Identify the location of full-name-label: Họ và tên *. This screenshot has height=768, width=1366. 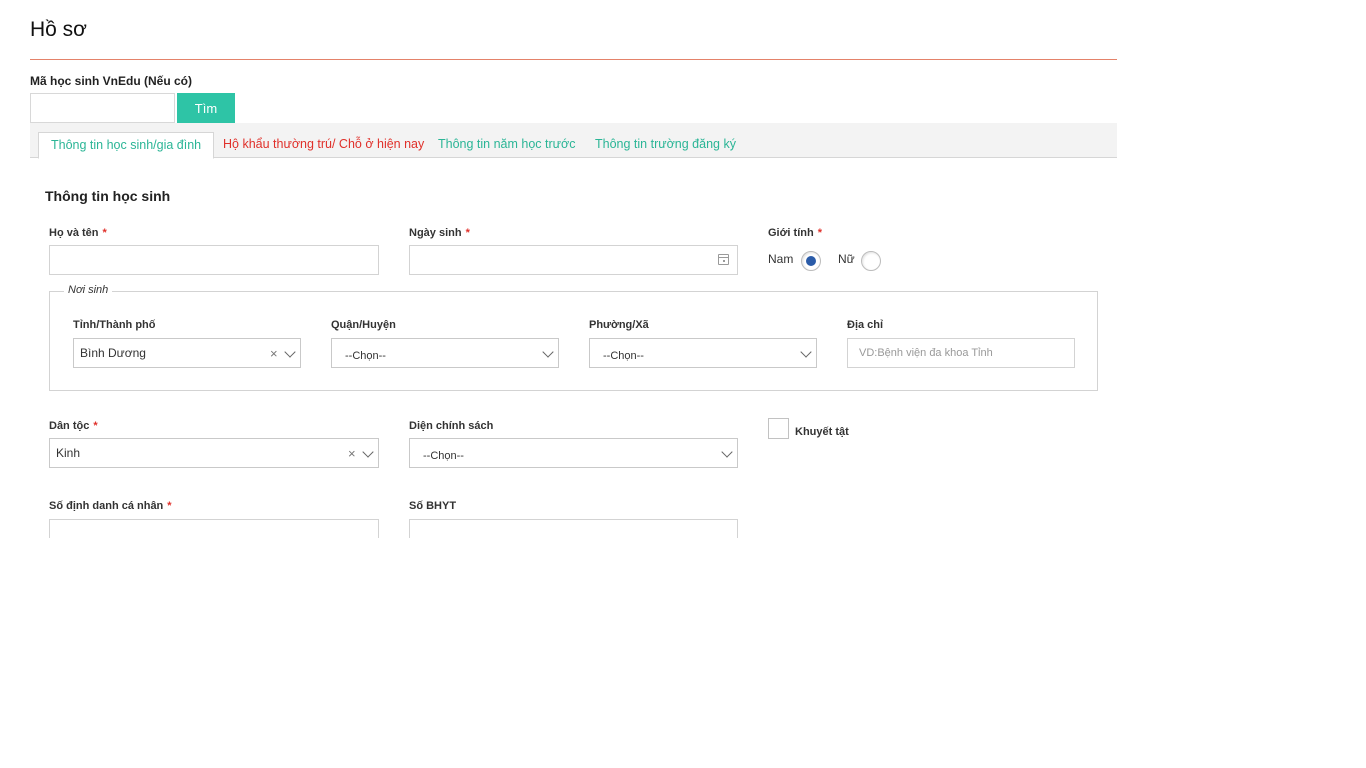
(78, 233).